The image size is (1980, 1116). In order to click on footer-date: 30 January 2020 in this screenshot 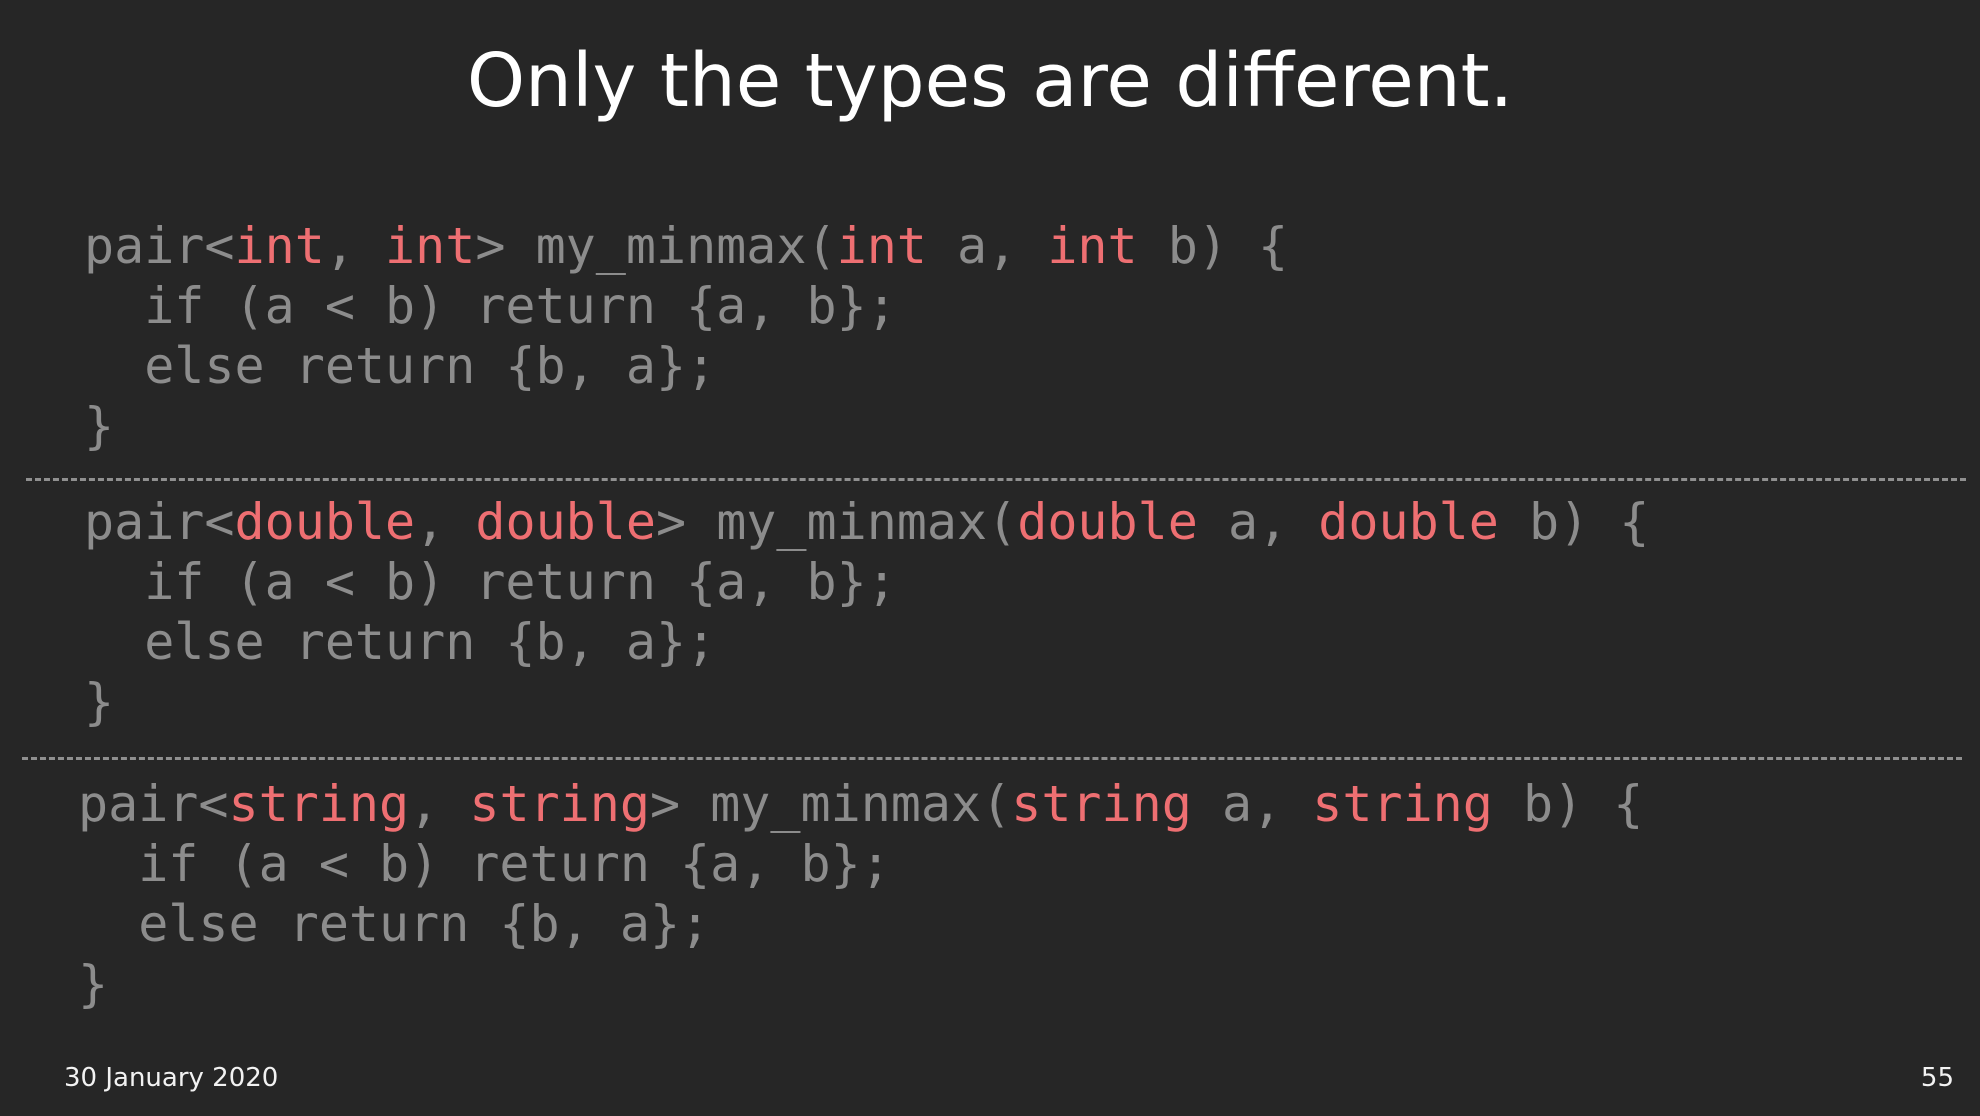, I will do `click(171, 1078)`.